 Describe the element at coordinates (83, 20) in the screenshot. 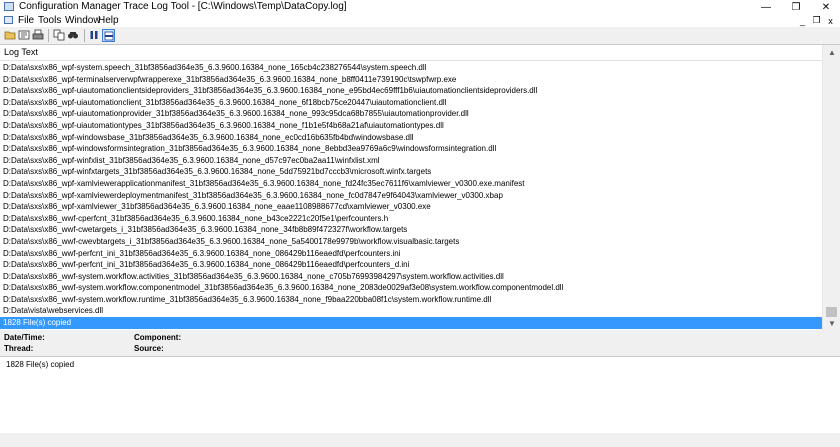

I see `menu-window: Window` at that location.